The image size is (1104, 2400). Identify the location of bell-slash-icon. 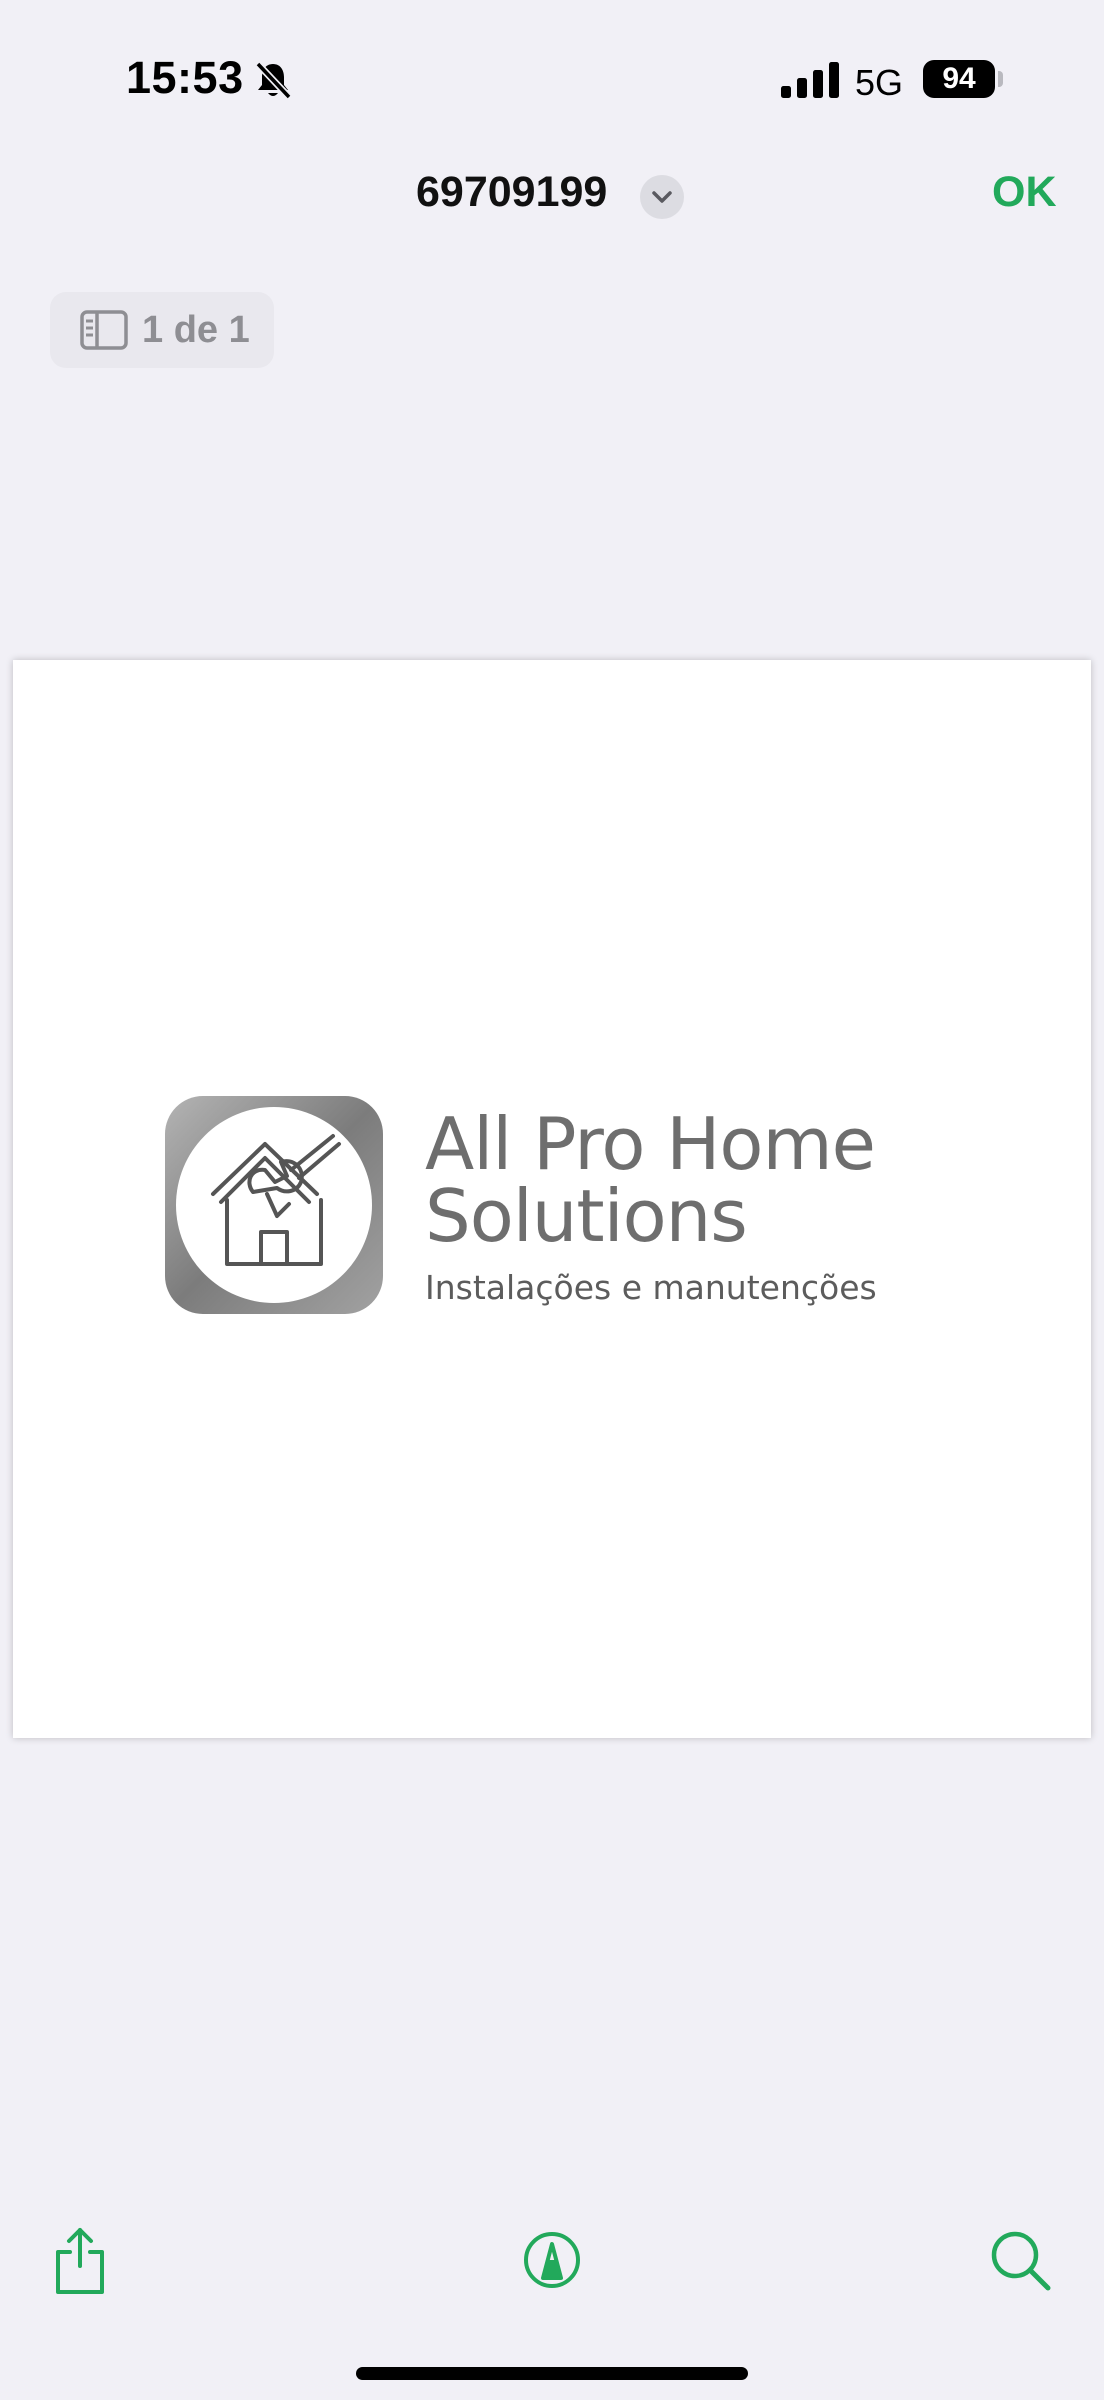
(273, 80).